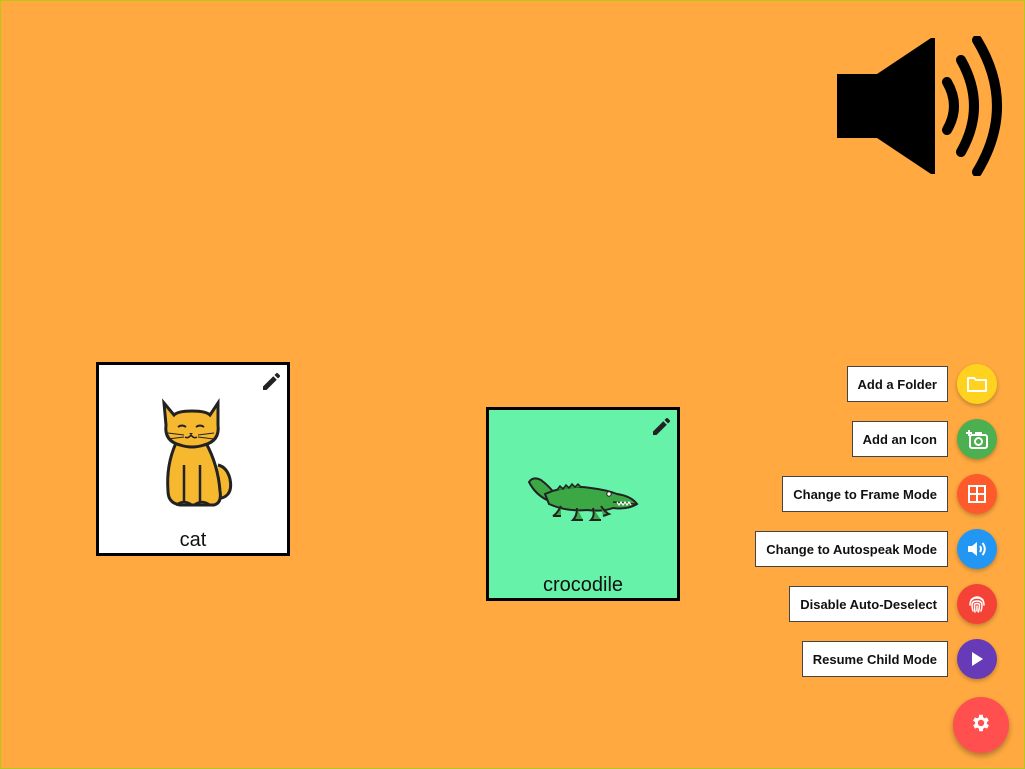 This screenshot has height=769, width=1025. I want to click on settings-fab-button, so click(981, 725).